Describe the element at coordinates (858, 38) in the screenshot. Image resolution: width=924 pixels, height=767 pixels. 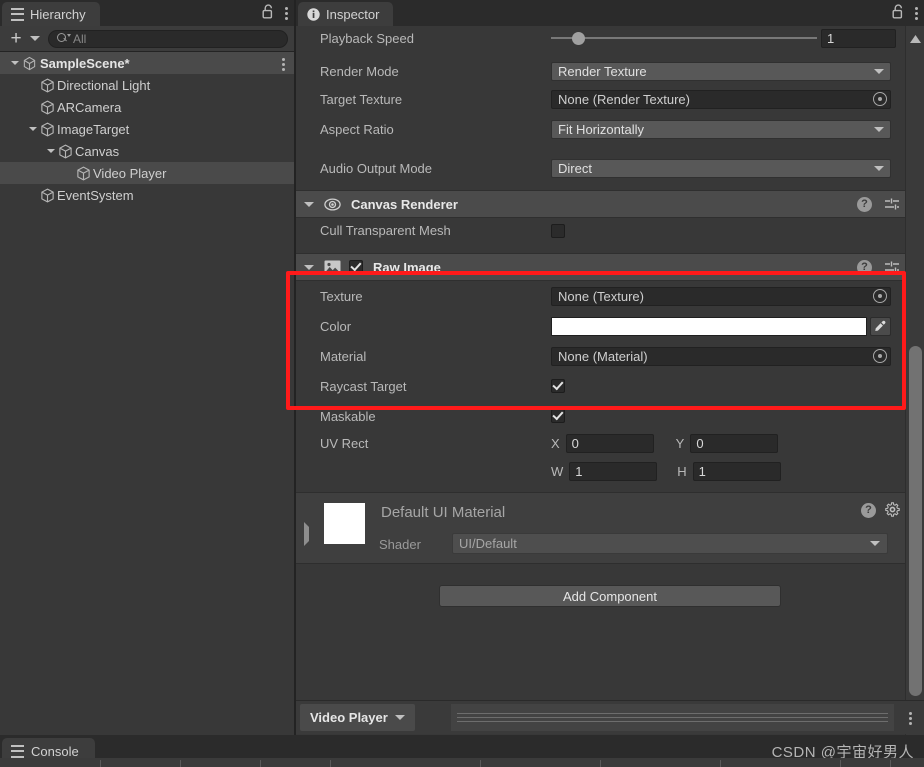
I see `playback-speed-value: 1` at that location.